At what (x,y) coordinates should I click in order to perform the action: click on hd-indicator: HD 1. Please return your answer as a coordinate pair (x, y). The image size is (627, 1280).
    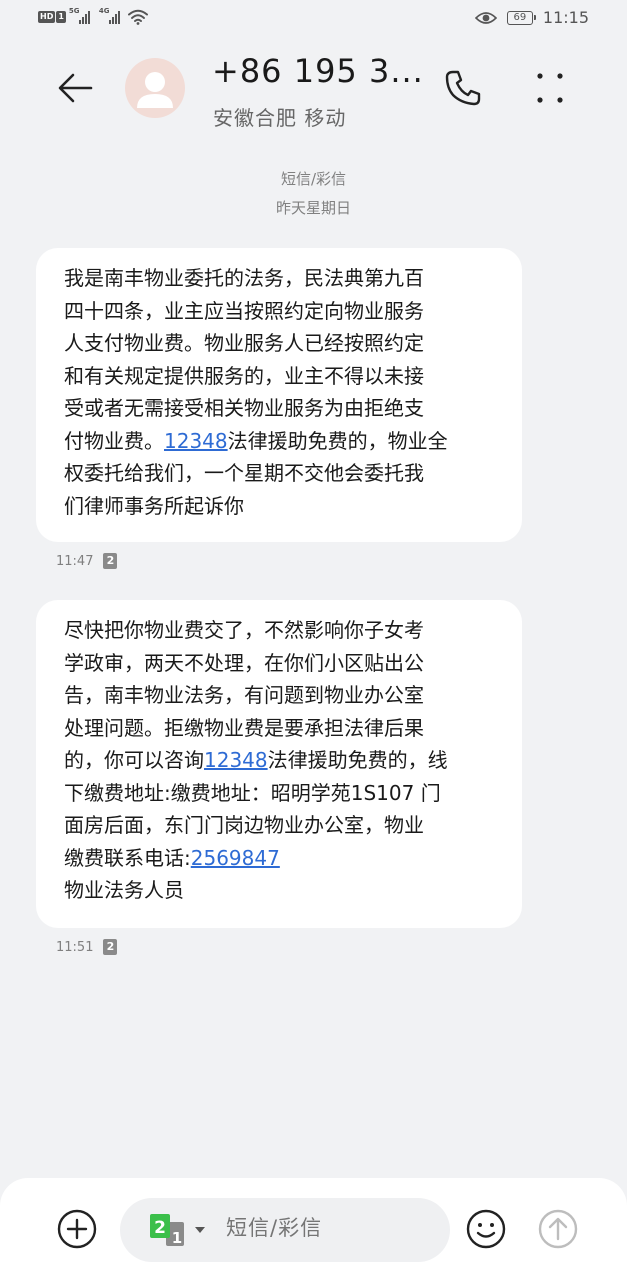
    Looking at the image, I should click on (52, 17).